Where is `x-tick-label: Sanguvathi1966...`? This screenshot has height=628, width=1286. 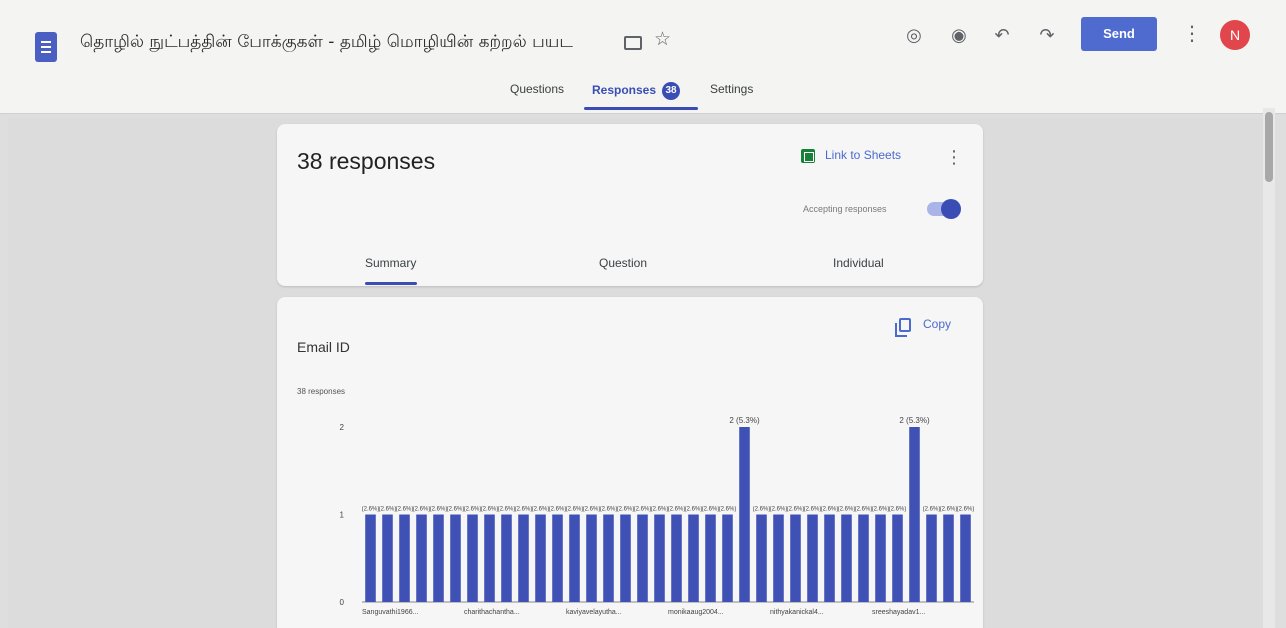
x-tick-label: Sanguvathi1966... is located at coordinates (390, 612).